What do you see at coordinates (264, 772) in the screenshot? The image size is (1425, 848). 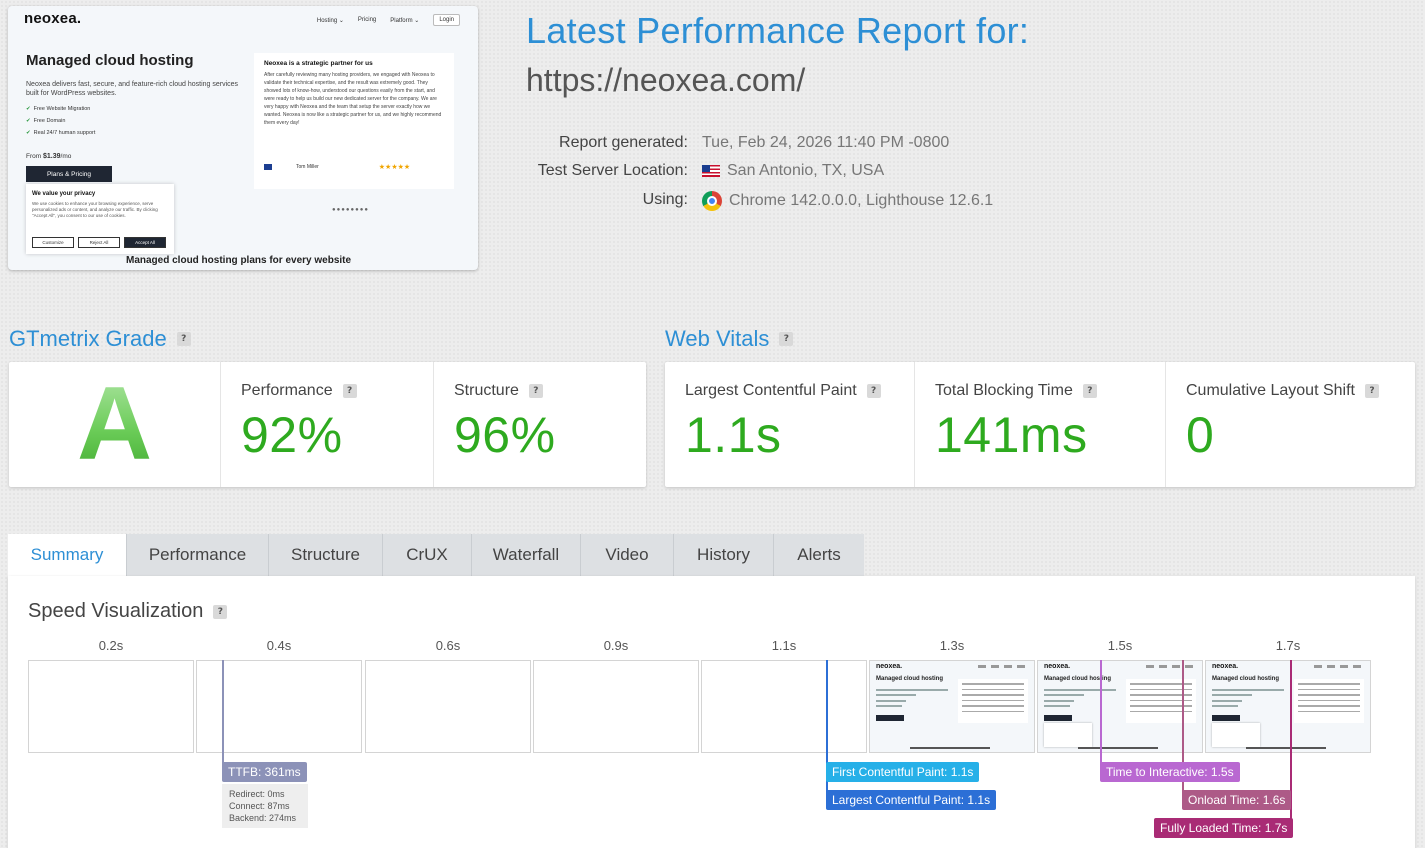 I see `ttfb-badge: TTFB: 361ms` at bounding box center [264, 772].